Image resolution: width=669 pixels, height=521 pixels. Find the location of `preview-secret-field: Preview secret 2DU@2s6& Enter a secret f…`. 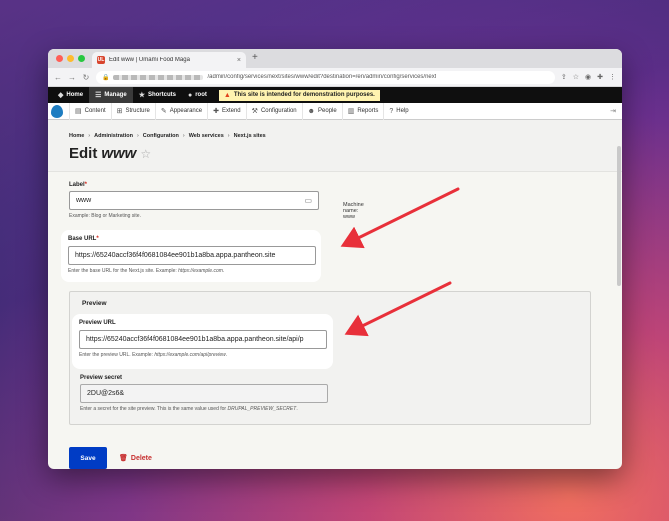

preview-secret-field: Preview secret 2DU@2s6& Enter a secret f… is located at coordinates (230, 393).